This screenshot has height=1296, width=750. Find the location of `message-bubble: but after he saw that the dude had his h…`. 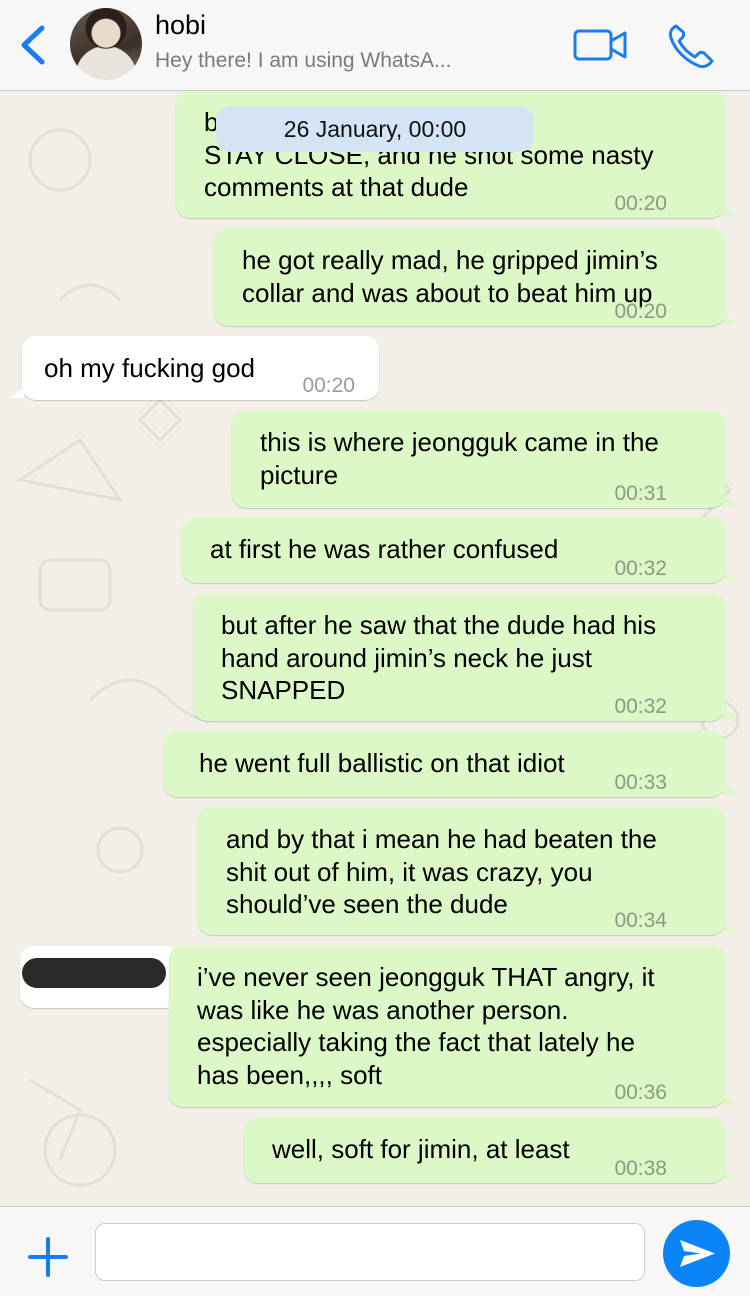

message-bubble: but after he saw that the dude had his h… is located at coordinates (465, 657).